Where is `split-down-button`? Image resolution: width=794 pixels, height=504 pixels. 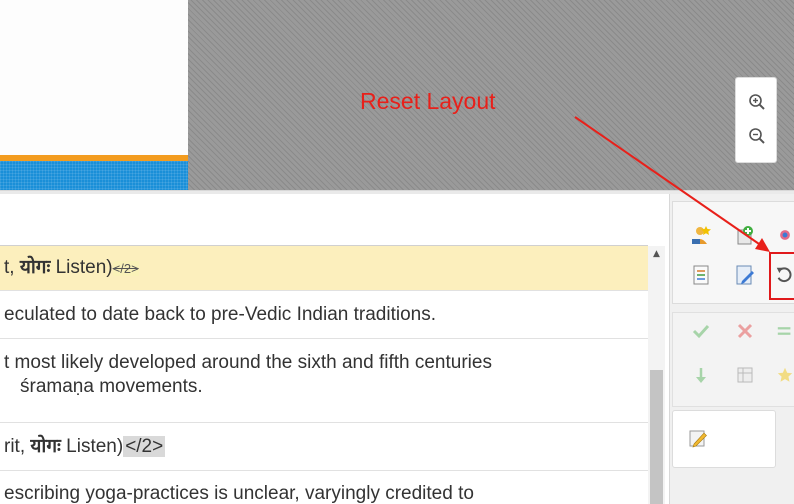 split-down-button is located at coordinates (701, 375).